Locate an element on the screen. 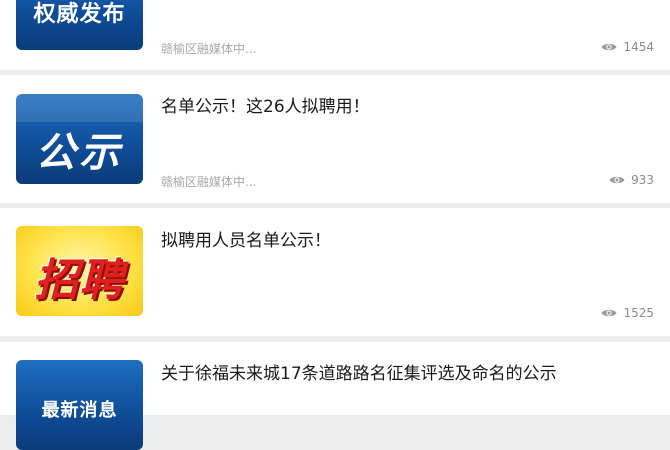 Image resolution: width=670 pixels, height=450 pixels. news-thumbnail: 权威发布 is located at coordinates (79, 25).